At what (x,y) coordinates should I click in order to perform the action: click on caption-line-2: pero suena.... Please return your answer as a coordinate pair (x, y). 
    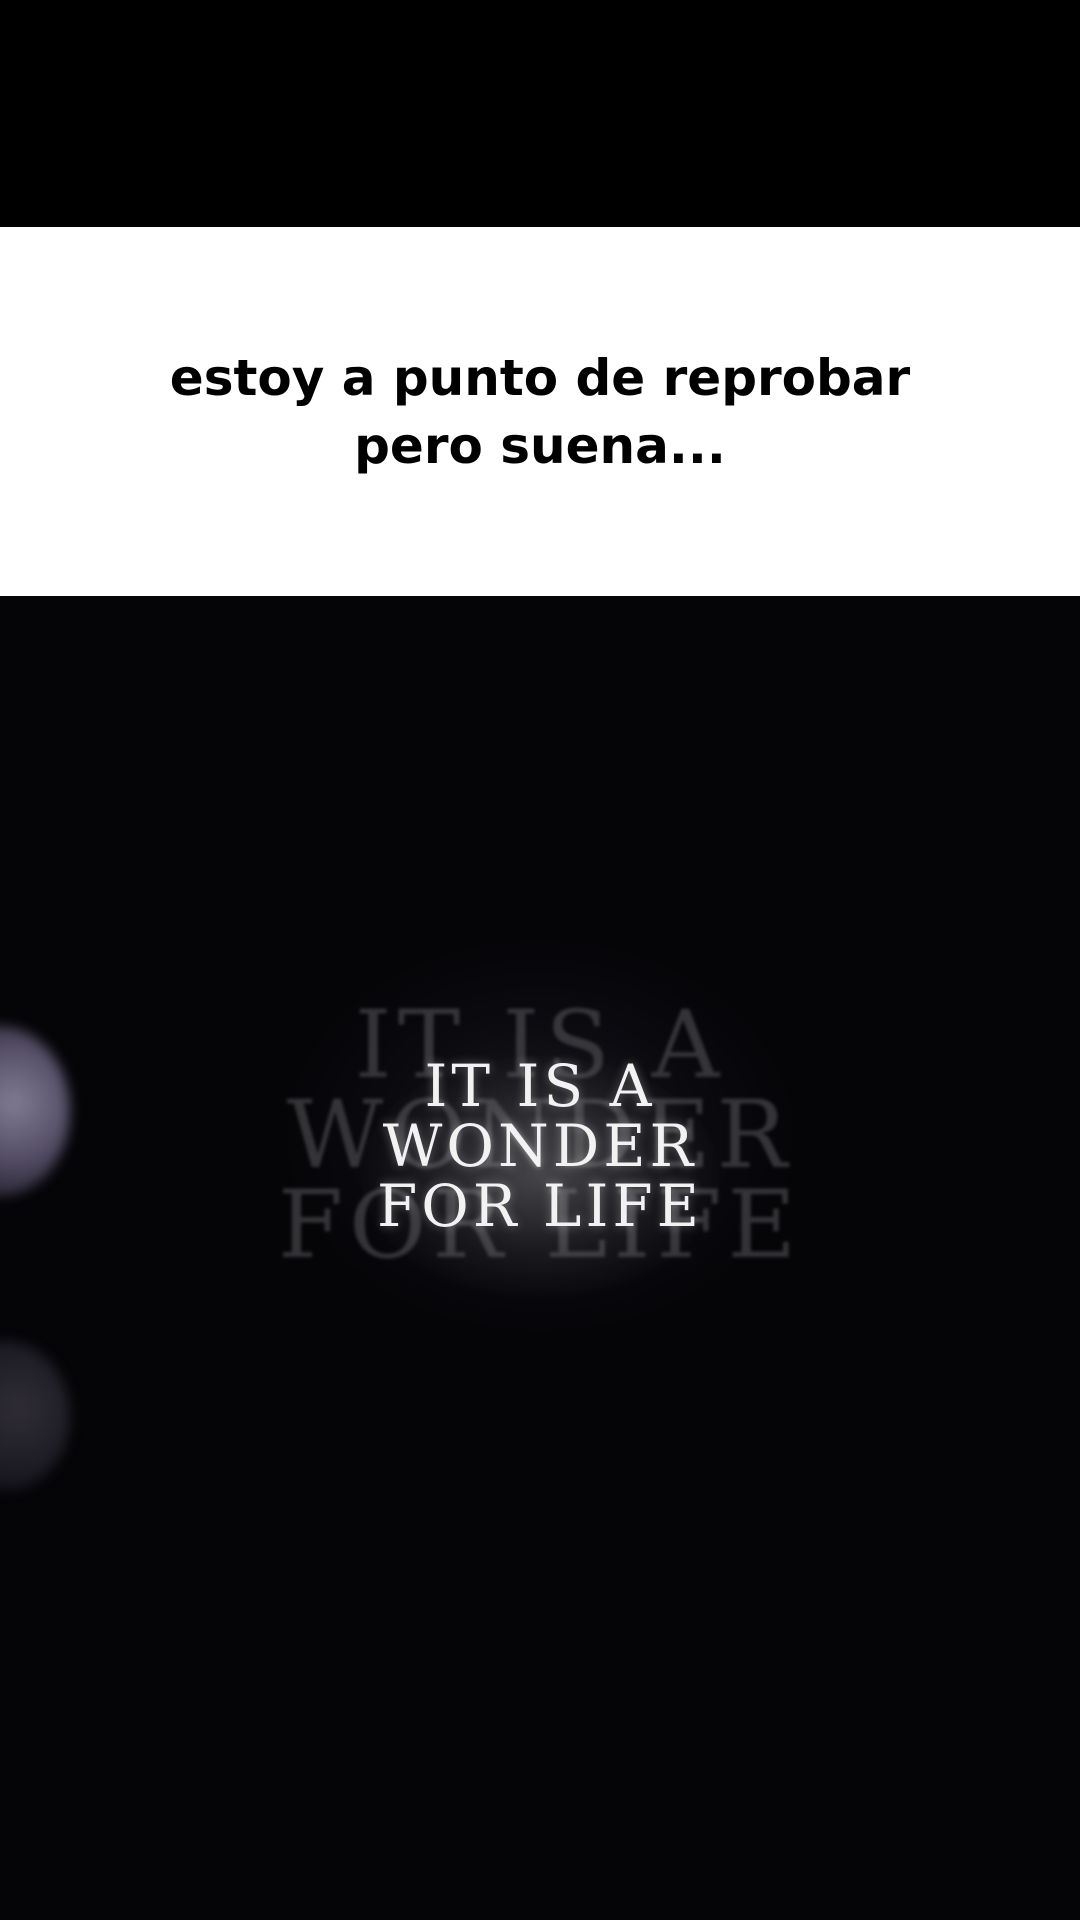
    Looking at the image, I should click on (540, 445).